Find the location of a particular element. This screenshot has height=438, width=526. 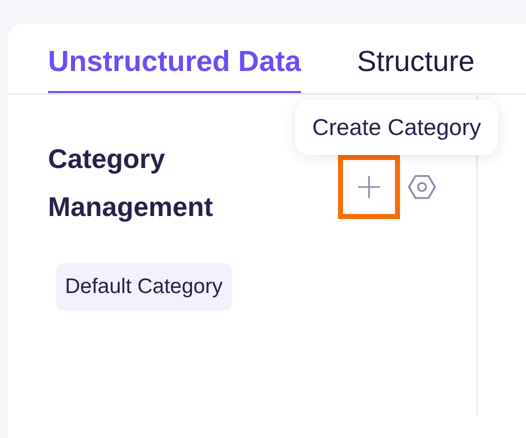

add-button is located at coordinates (369, 187).